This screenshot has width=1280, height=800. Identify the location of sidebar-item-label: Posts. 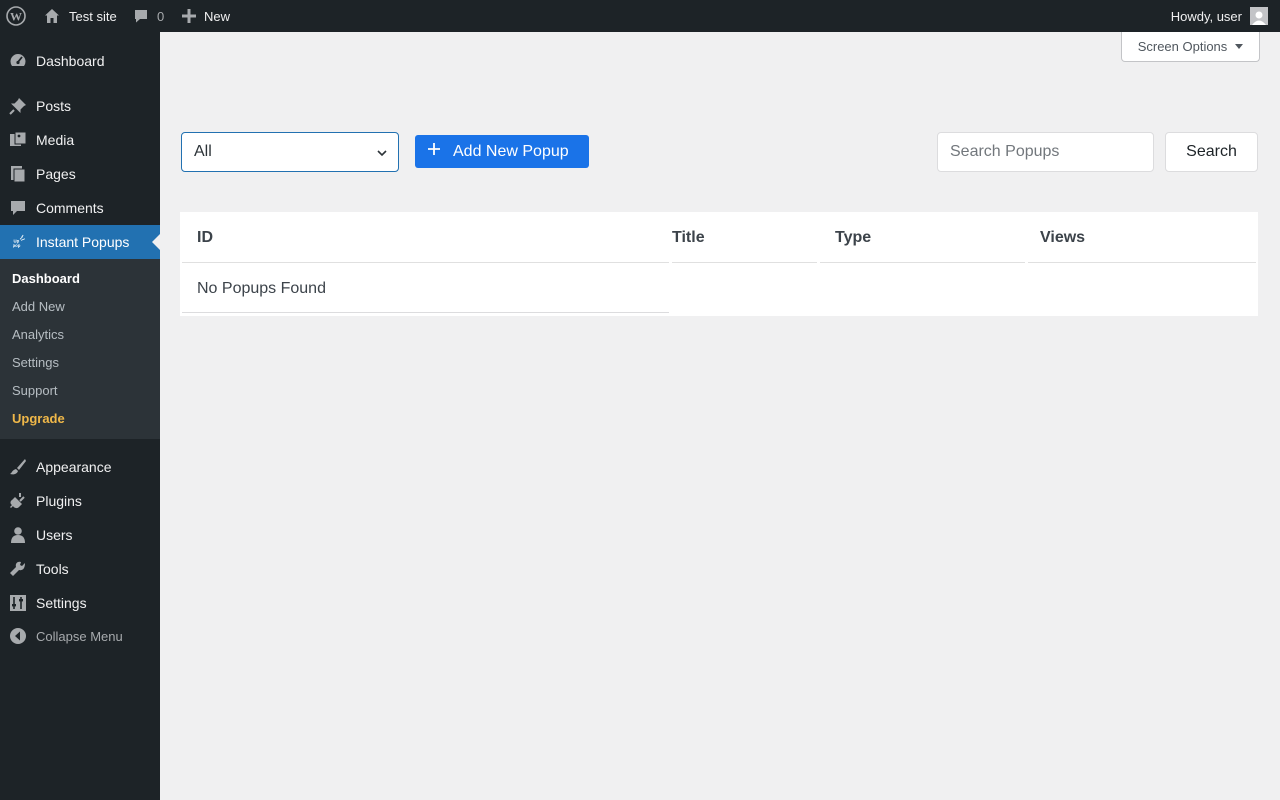
(54, 106).